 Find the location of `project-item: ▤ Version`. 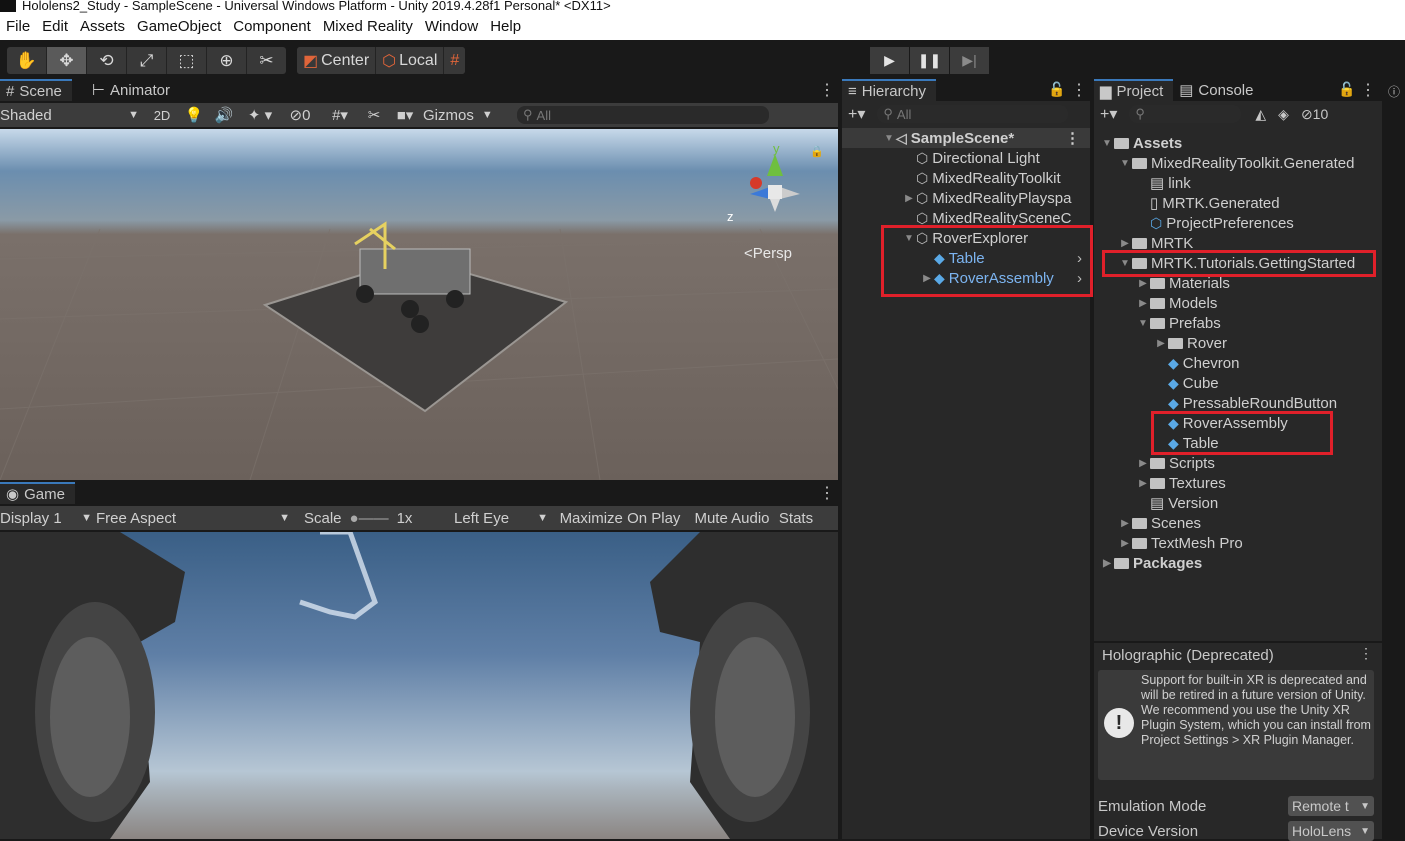

project-item: ▤ Version is located at coordinates (1184, 503).